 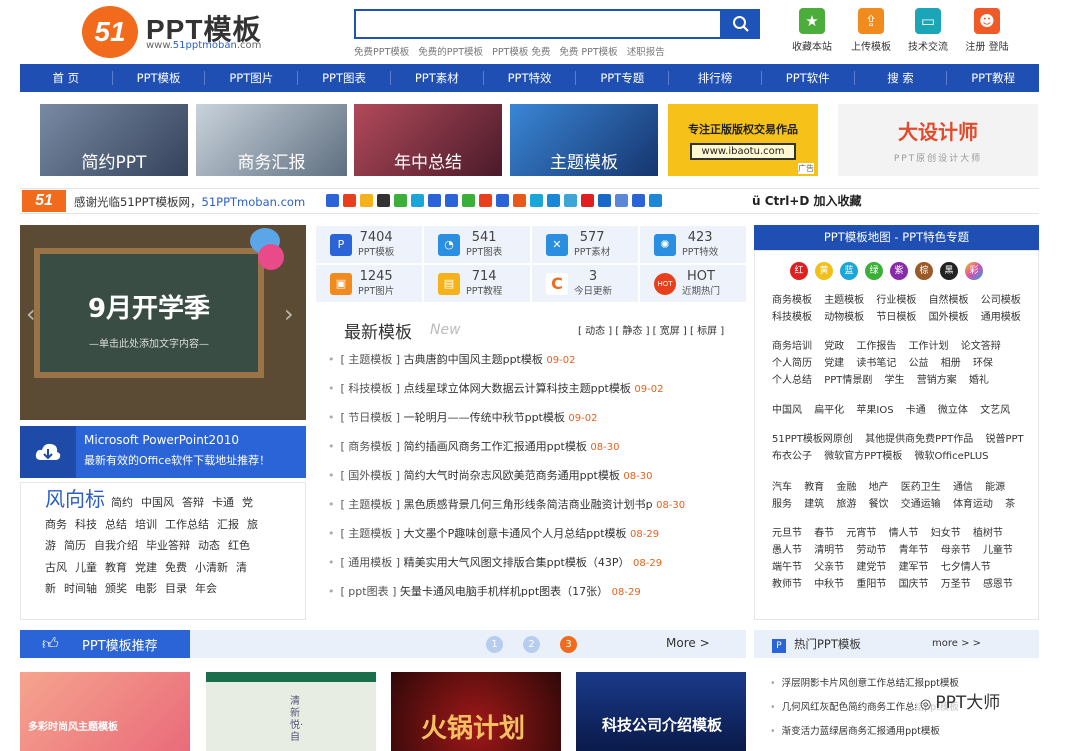 What do you see at coordinates (588, 52) in the screenshot?
I see `hot-keyword: 免费 PPT模板` at bounding box center [588, 52].